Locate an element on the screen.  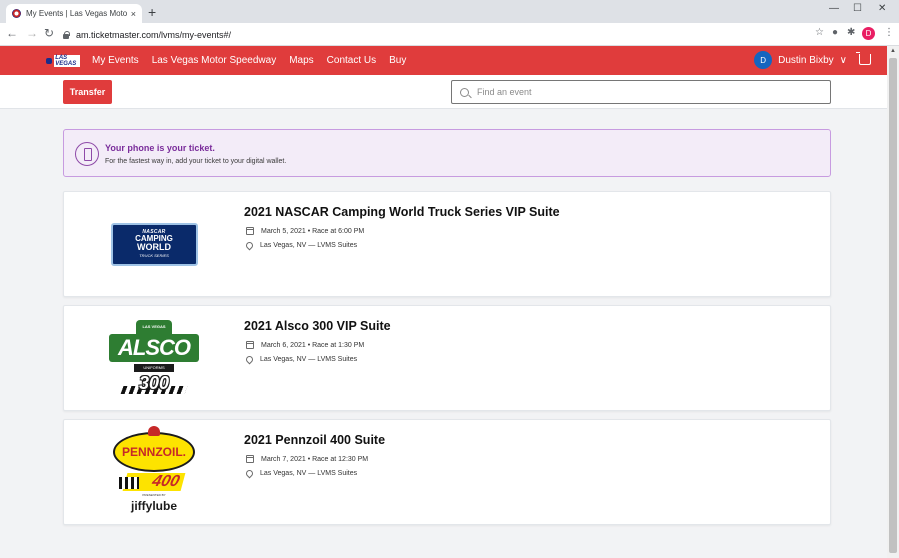
new-tab-button: + is located at coordinates (152, 12).